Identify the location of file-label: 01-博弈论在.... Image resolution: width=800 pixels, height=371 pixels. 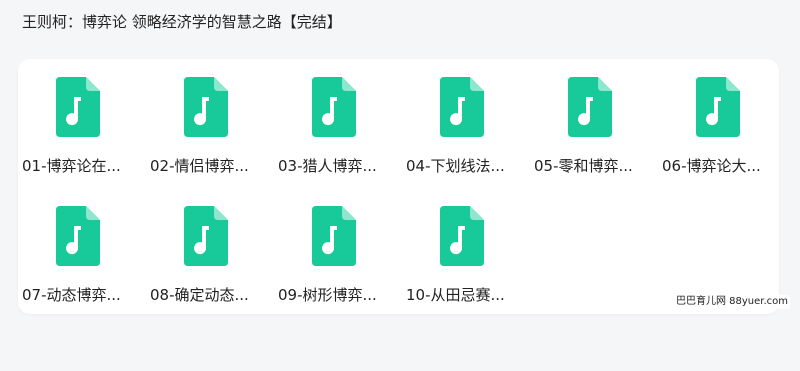
(71, 166).